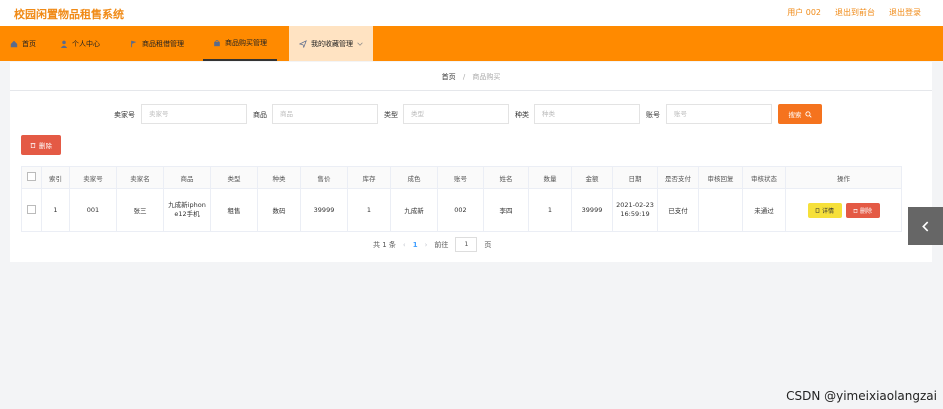 This screenshot has width=943, height=409. What do you see at coordinates (415, 245) in the screenshot?
I see `page-number: 1` at bounding box center [415, 245].